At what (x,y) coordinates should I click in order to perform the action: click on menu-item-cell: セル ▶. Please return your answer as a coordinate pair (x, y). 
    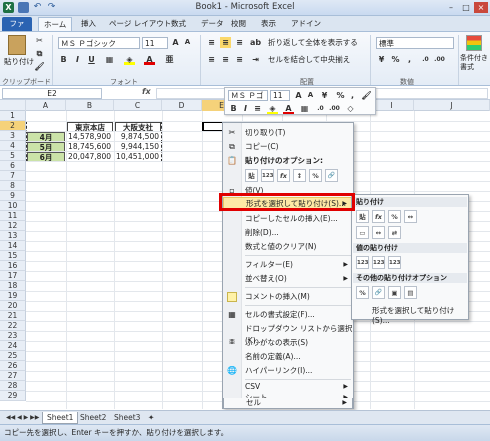
    Looking at the image, I should click on (288, 403).